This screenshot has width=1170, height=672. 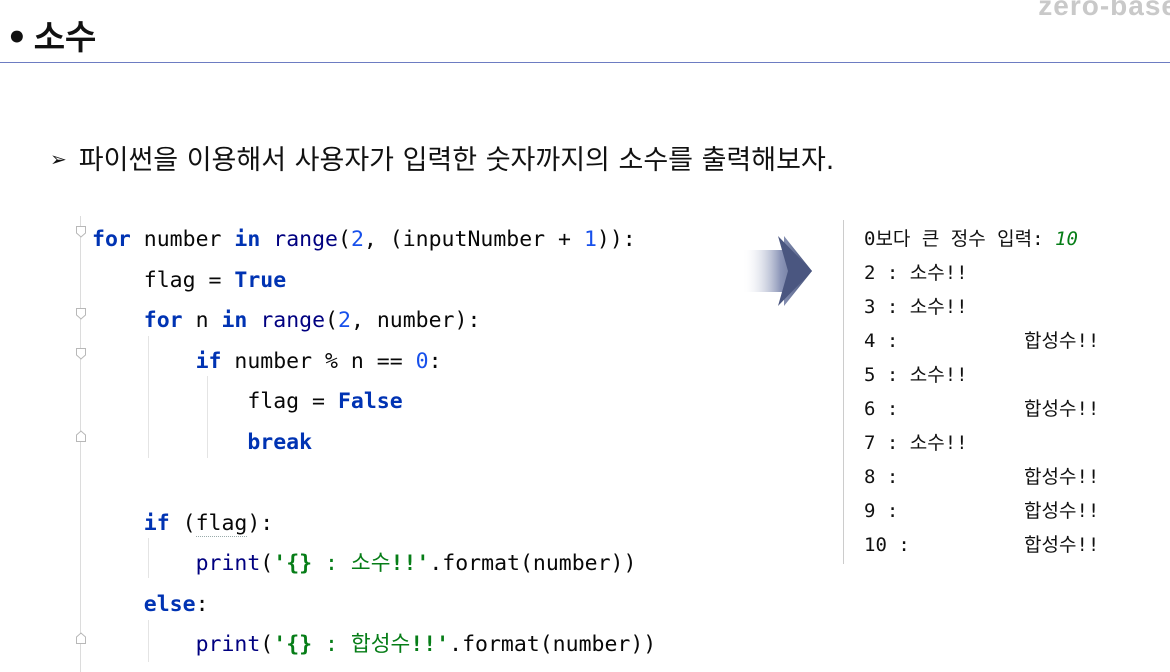 I want to click on console-input-value: 10, so click(x=1066, y=239).